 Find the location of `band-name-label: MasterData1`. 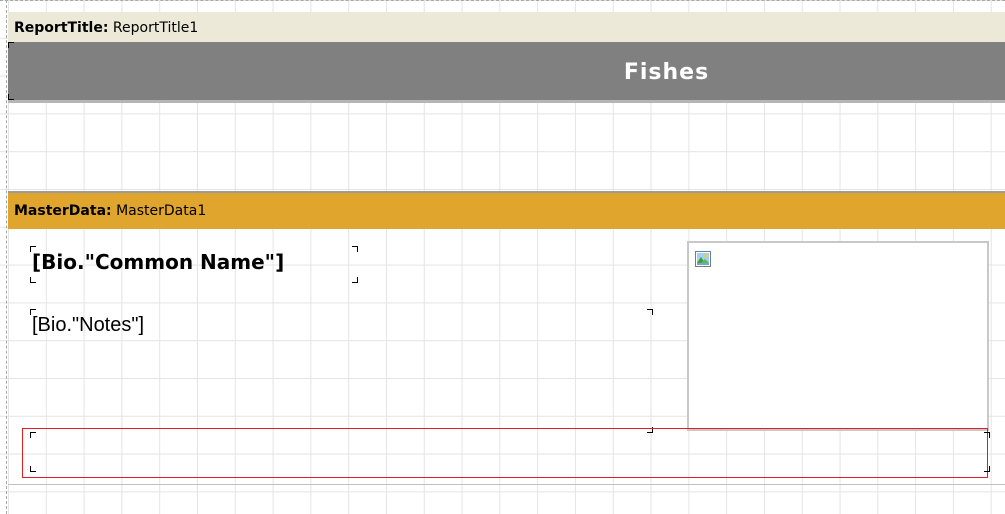

band-name-label: MasterData1 is located at coordinates (161, 211).